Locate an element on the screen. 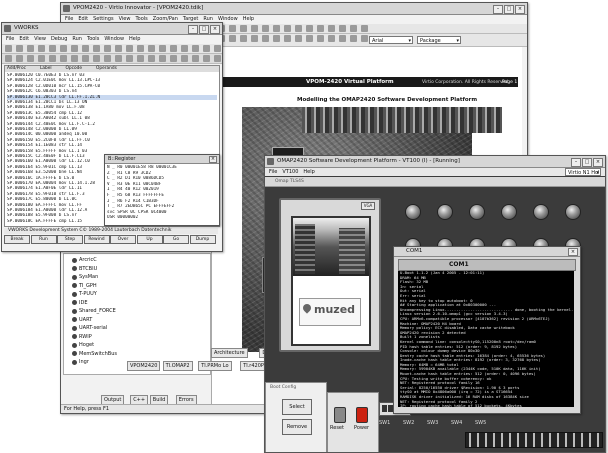 This screenshot has width=608, height=453. tree-item: T-PUUY is located at coordinates (84, 294).